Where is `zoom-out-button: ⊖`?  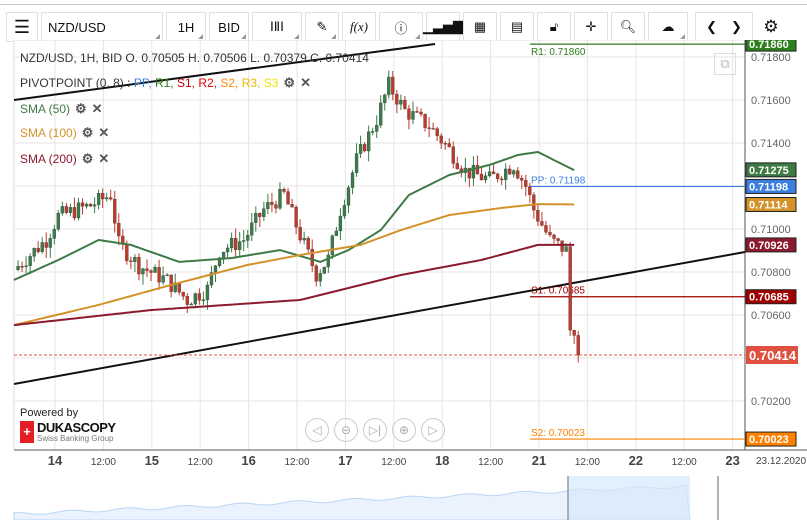 zoom-out-button: ⊖ is located at coordinates (346, 430).